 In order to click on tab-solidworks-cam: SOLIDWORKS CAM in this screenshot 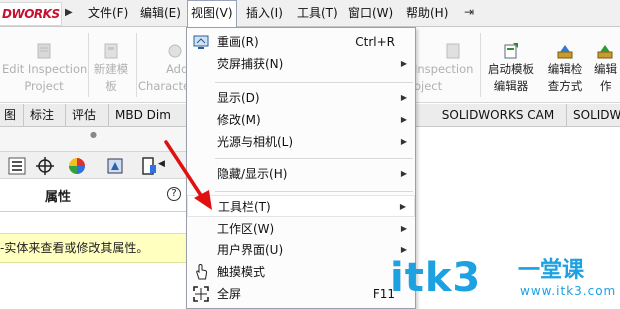, I will do `click(498, 115)`.